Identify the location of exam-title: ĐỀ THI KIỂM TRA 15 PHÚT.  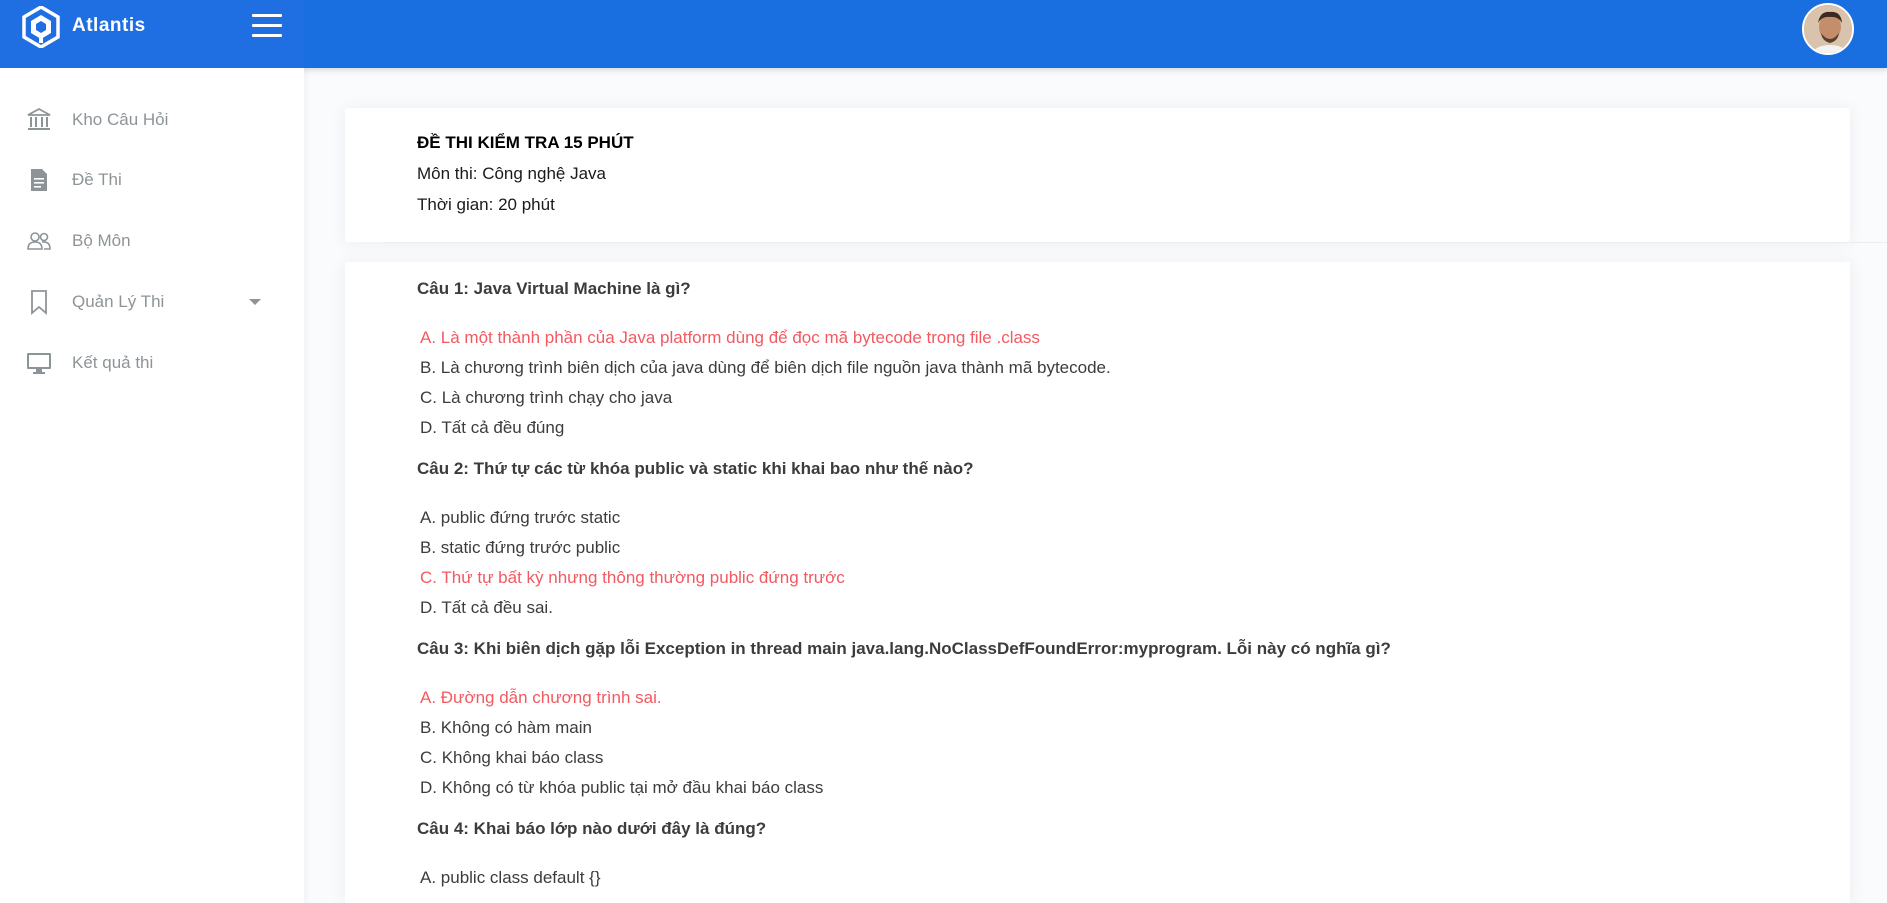
(525, 142).